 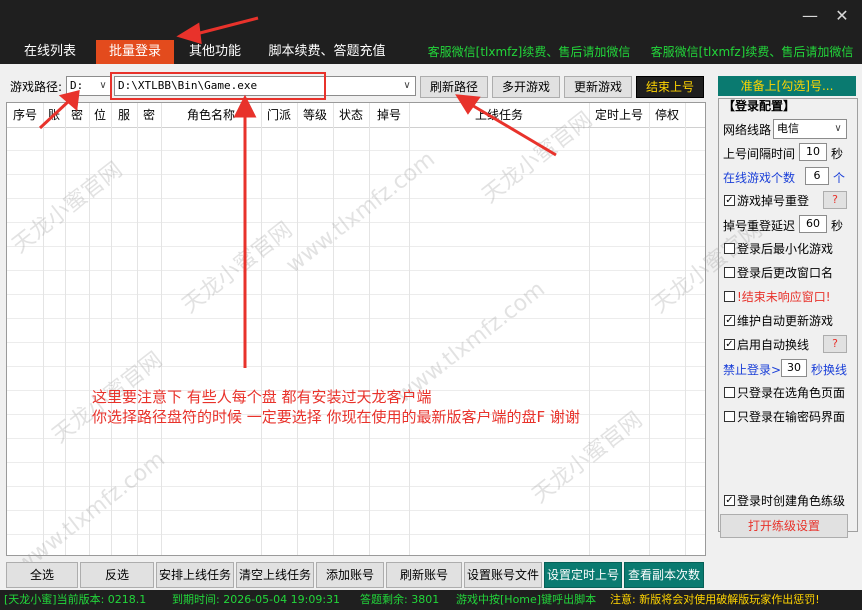 What do you see at coordinates (100, 115) in the screenshot?
I see `column-header: 位` at bounding box center [100, 115].